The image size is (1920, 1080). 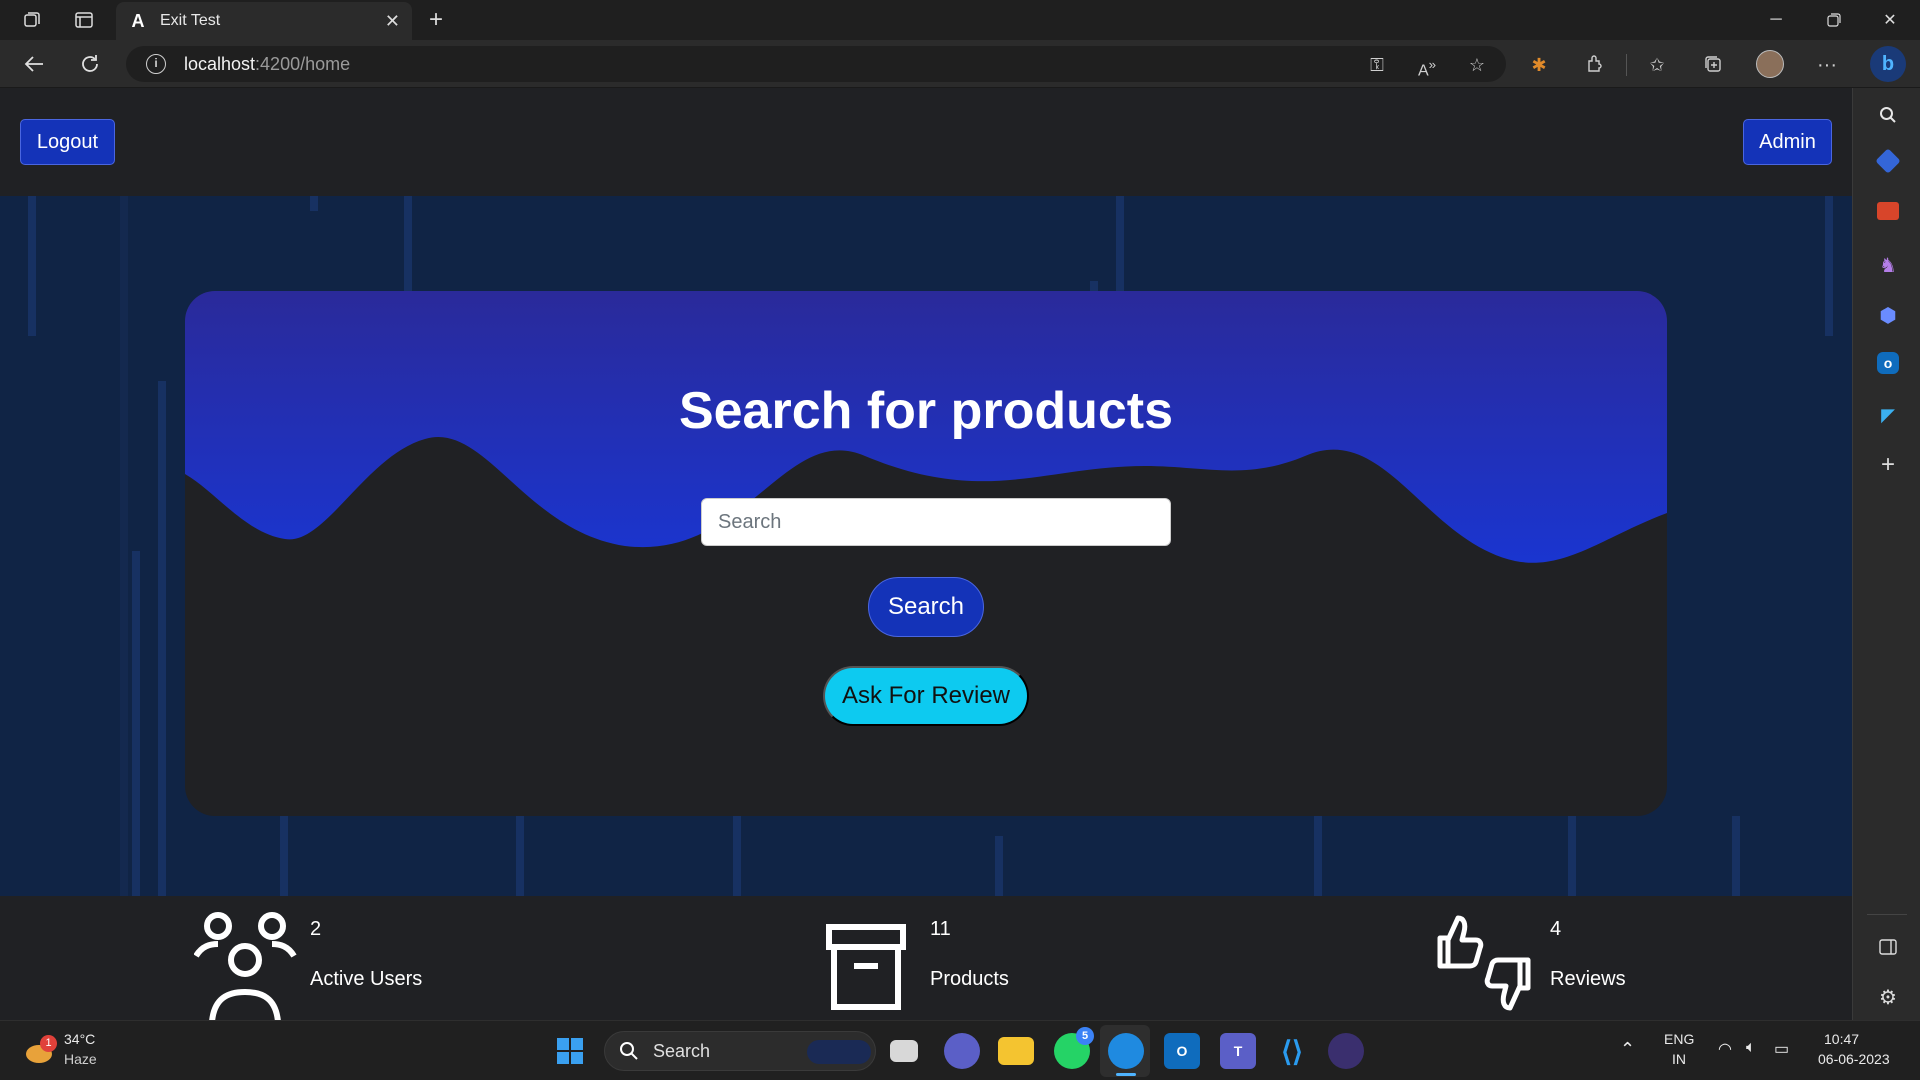 I want to click on search-highlight-badge, so click(x=839, y=1052).